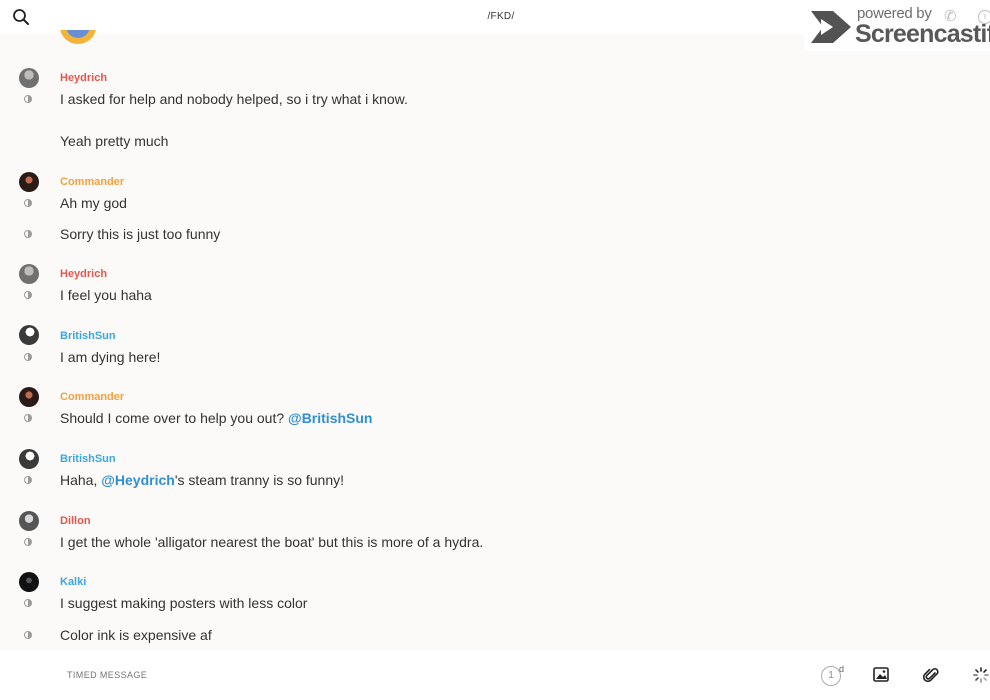 The height and width of the screenshot is (700, 990). Describe the element at coordinates (950, 16) in the screenshot. I see `phone-icon: ✆` at that location.